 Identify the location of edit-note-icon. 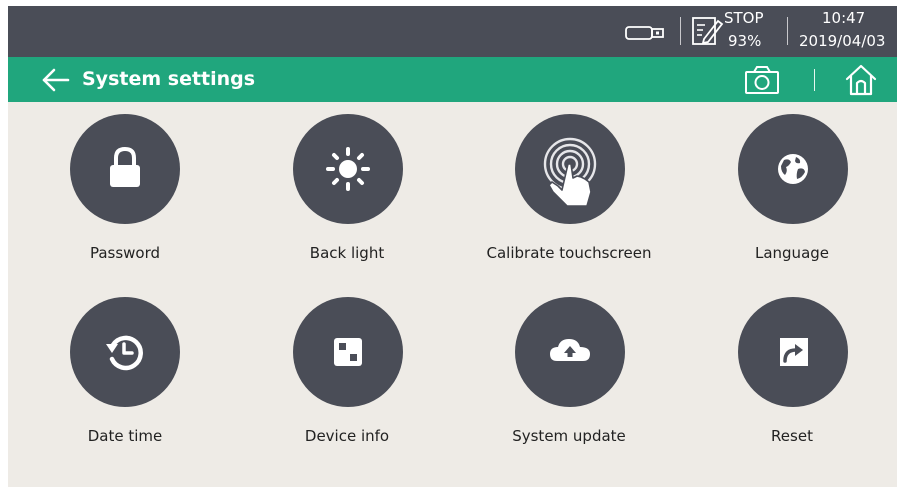
(708, 31).